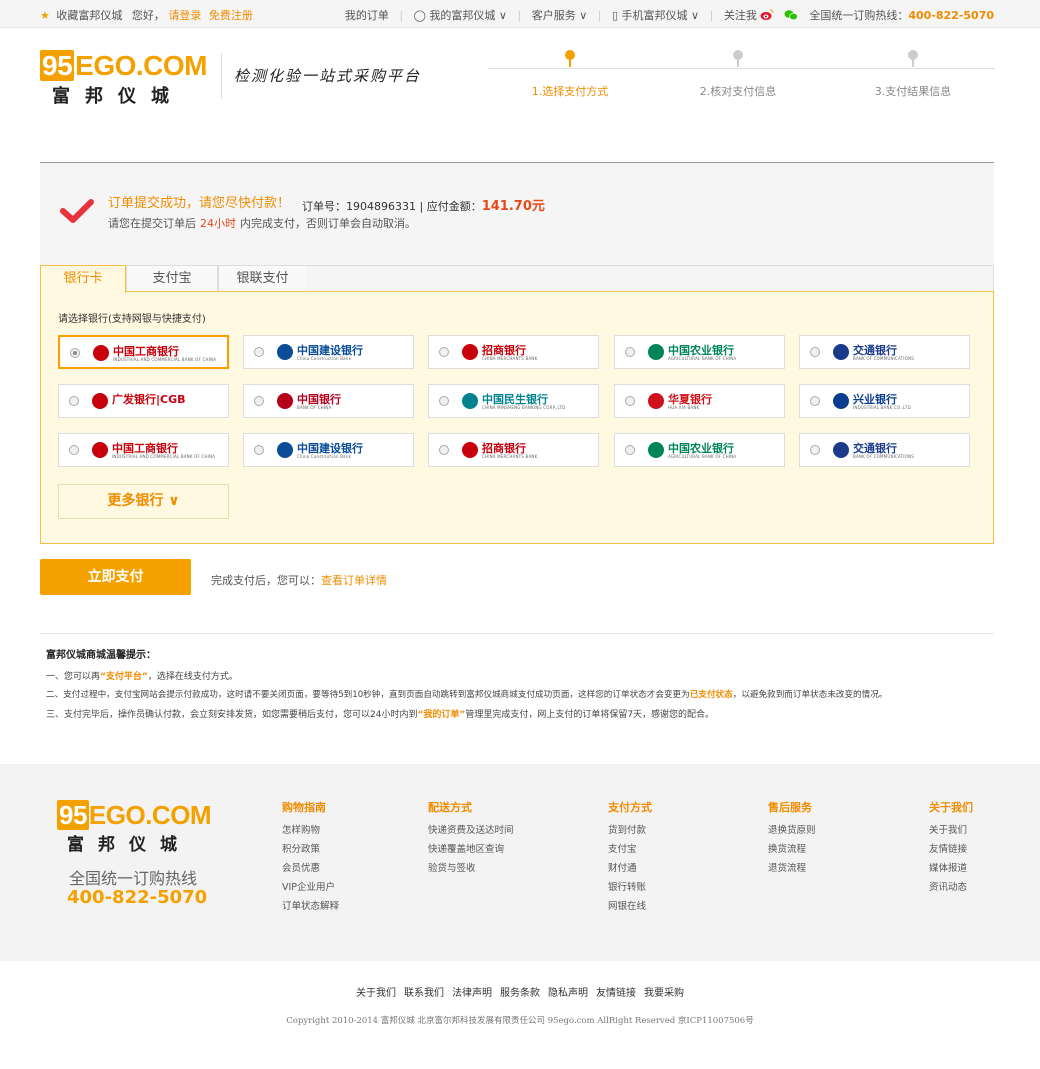 This screenshot has width=1040, height=1069. Describe the element at coordinates (221, 76) in the screenshot. I see `logo-divider` at that location.